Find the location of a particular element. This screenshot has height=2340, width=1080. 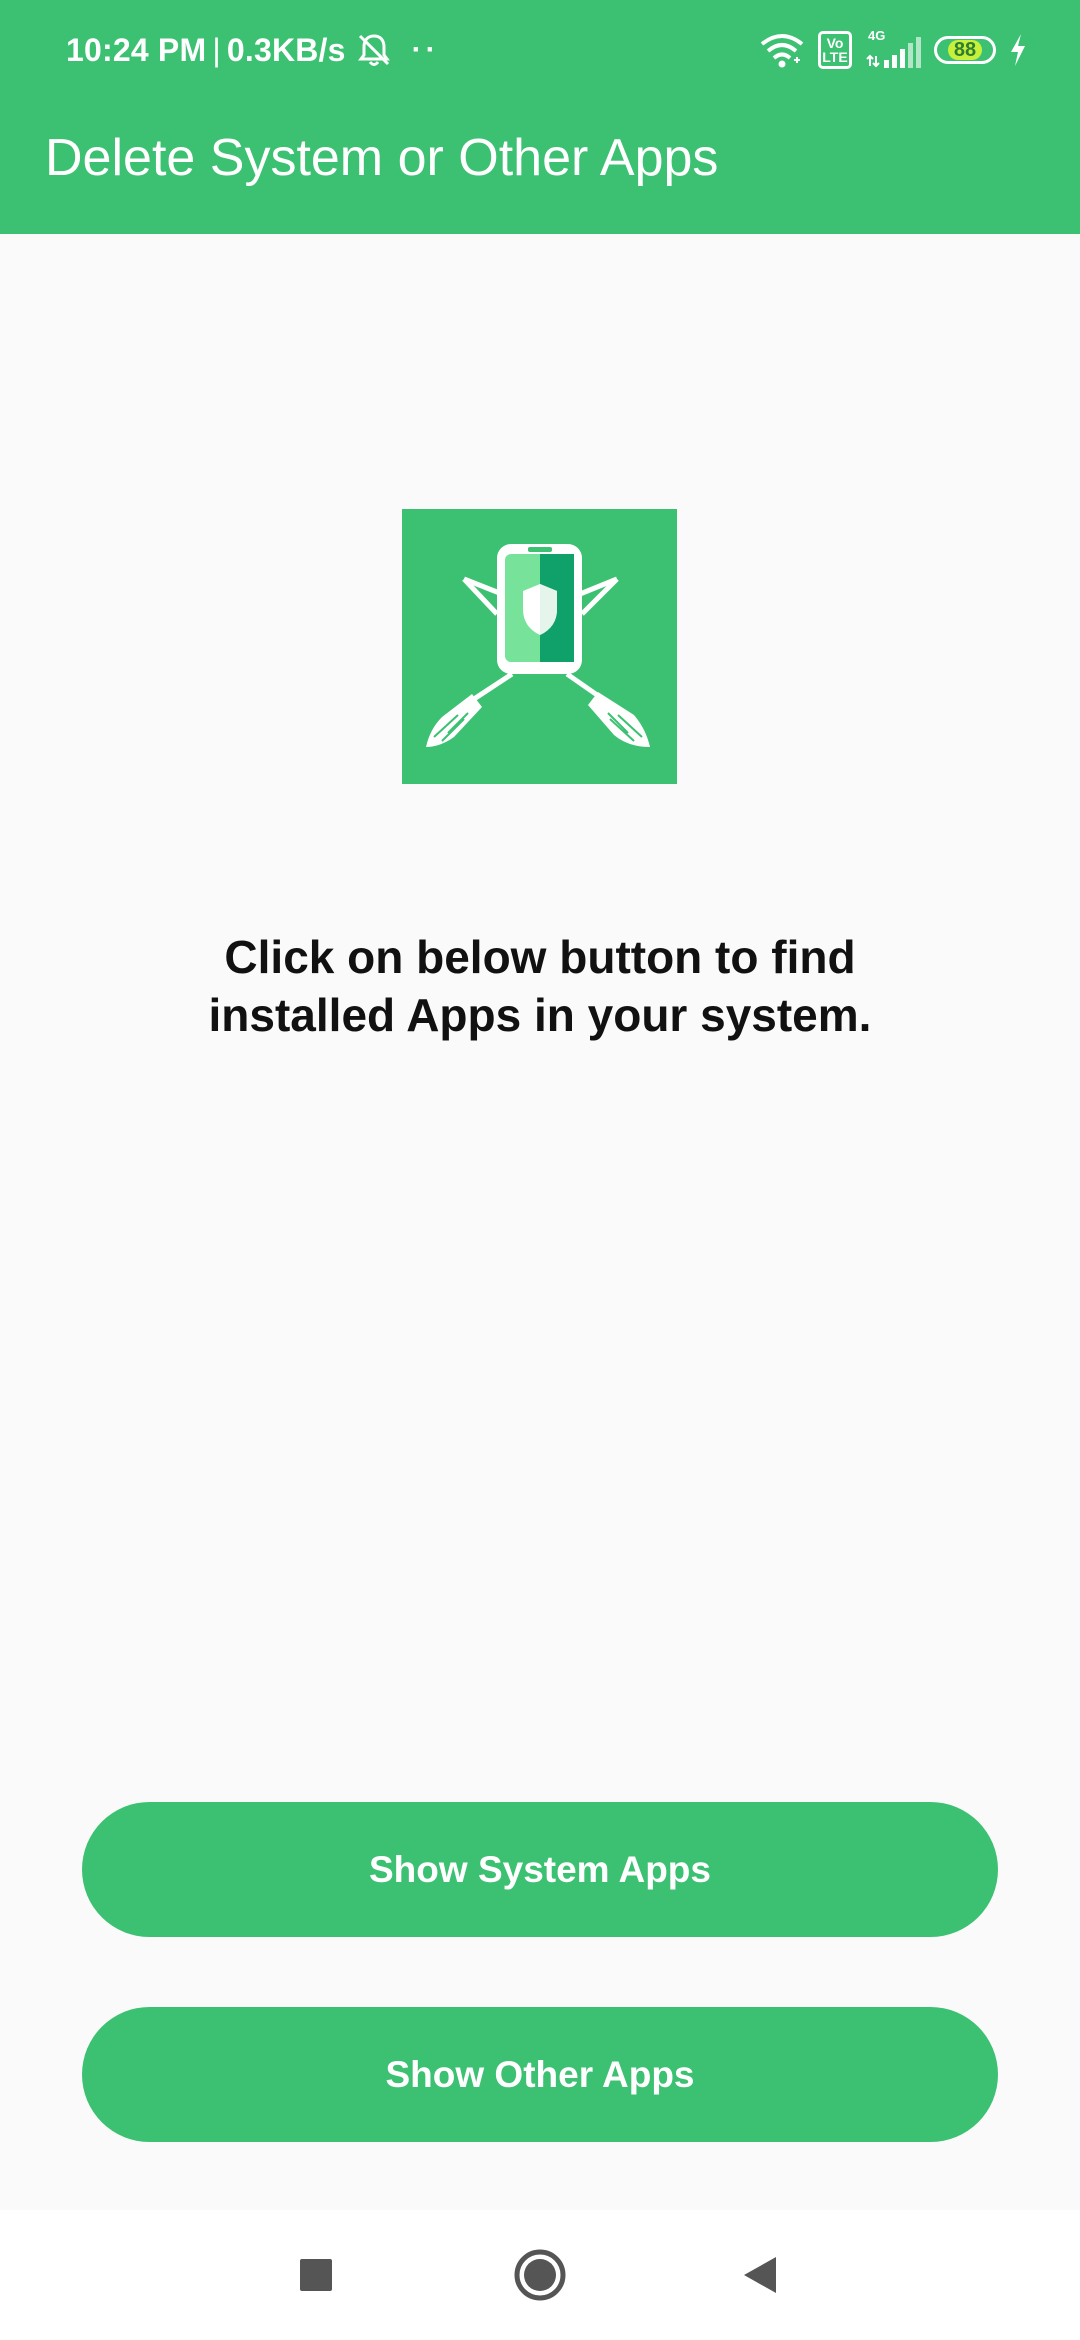

status-bar: 10:24 PM | 0.3KB/s ·· Vo LTE 4G 88 is located at coordinates (540, 50).